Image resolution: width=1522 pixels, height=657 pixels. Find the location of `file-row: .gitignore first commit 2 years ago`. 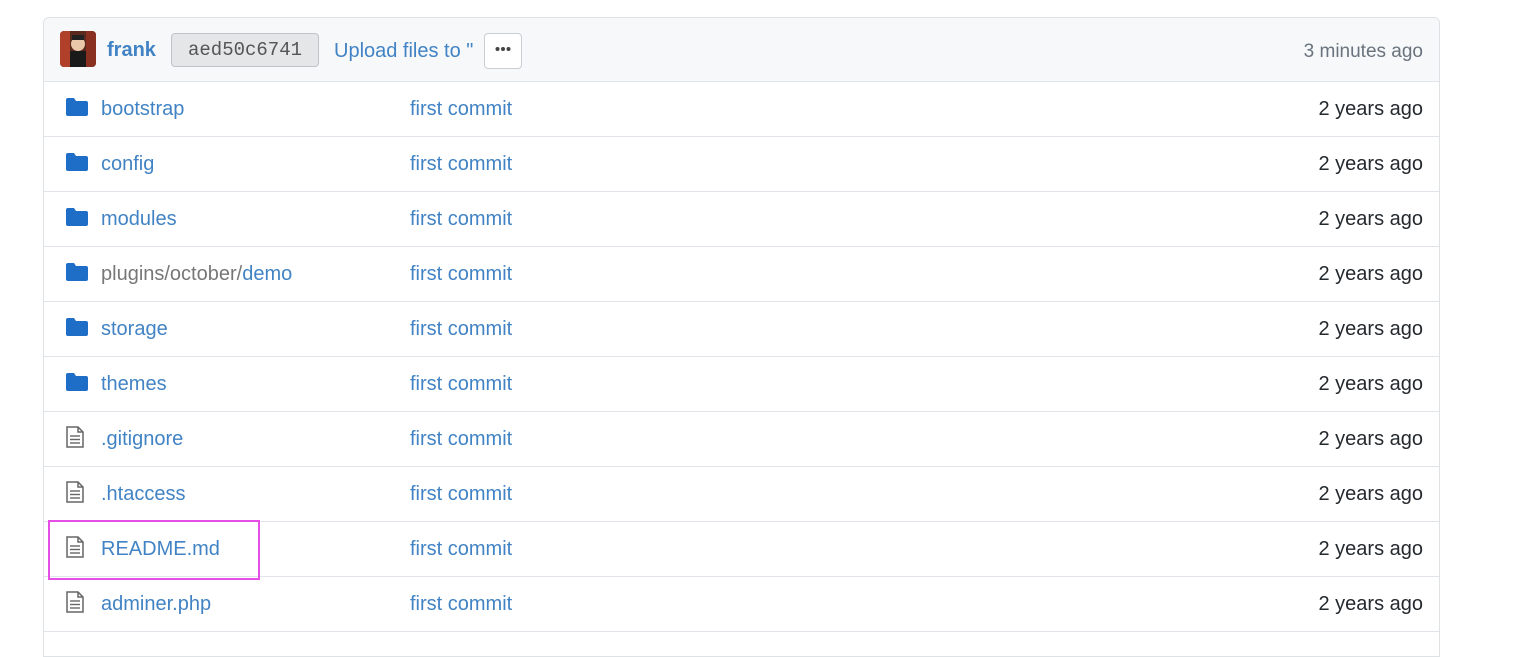

file-row: .gitignore first commit 2 years ago is located at coordinates (741, 439).